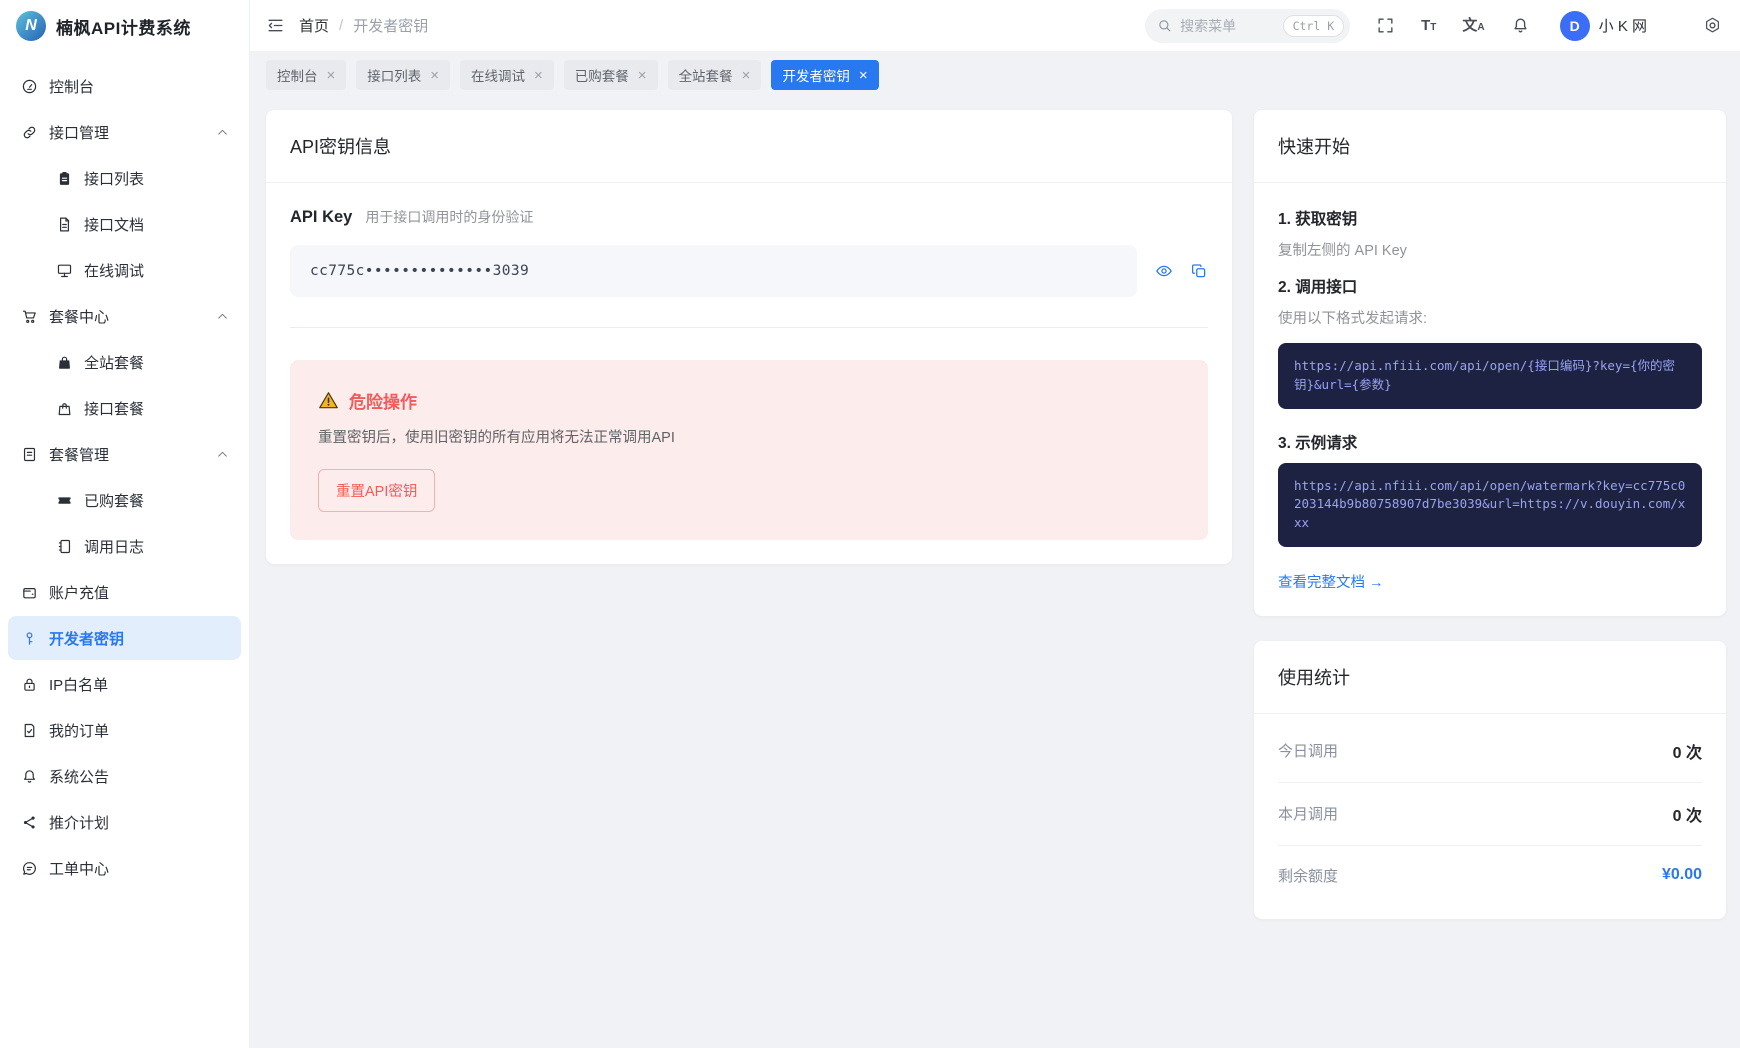 This screenshot has height=1048, width=1740. I want to click on tab-purchased-packages: 已购套餐 ×, so click(610, 75).